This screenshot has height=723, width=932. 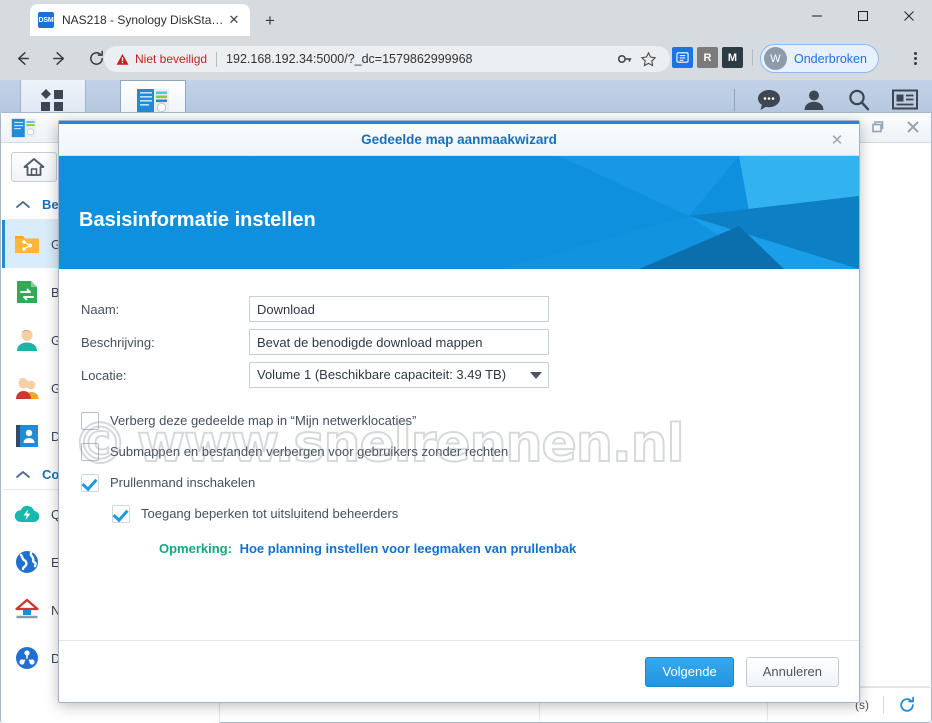 I want to click on new-tab-button: +, so click(x=270, y=21).